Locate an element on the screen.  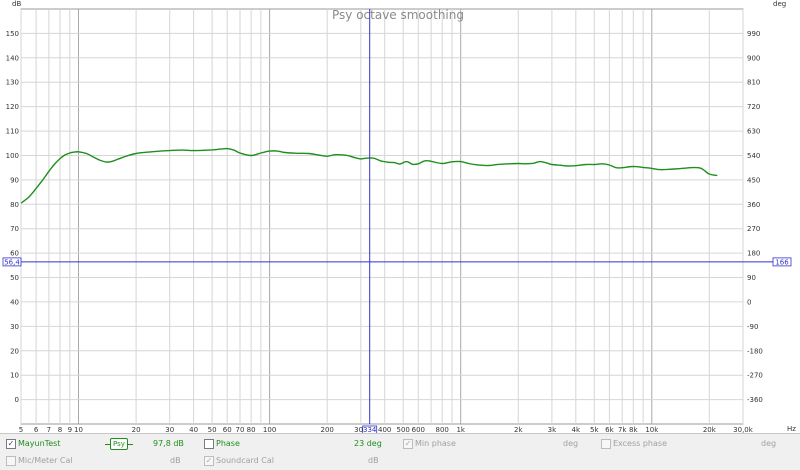
x-tick-label: 30,0k is located at coordinates (743, 429).